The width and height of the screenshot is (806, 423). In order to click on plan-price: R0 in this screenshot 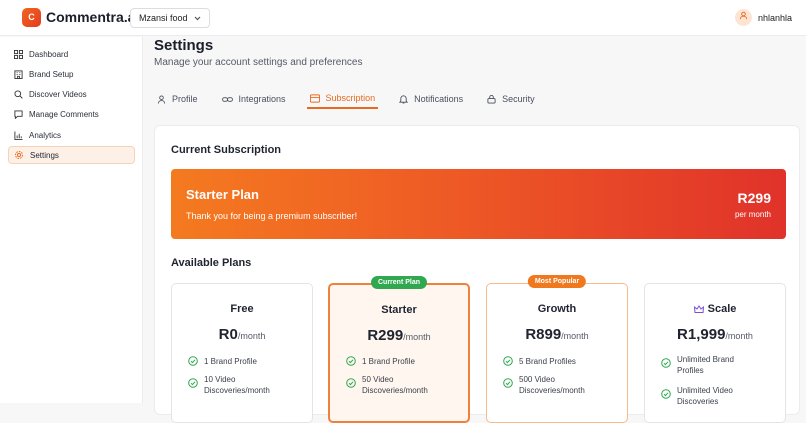, I will do `click(228, 334)`.